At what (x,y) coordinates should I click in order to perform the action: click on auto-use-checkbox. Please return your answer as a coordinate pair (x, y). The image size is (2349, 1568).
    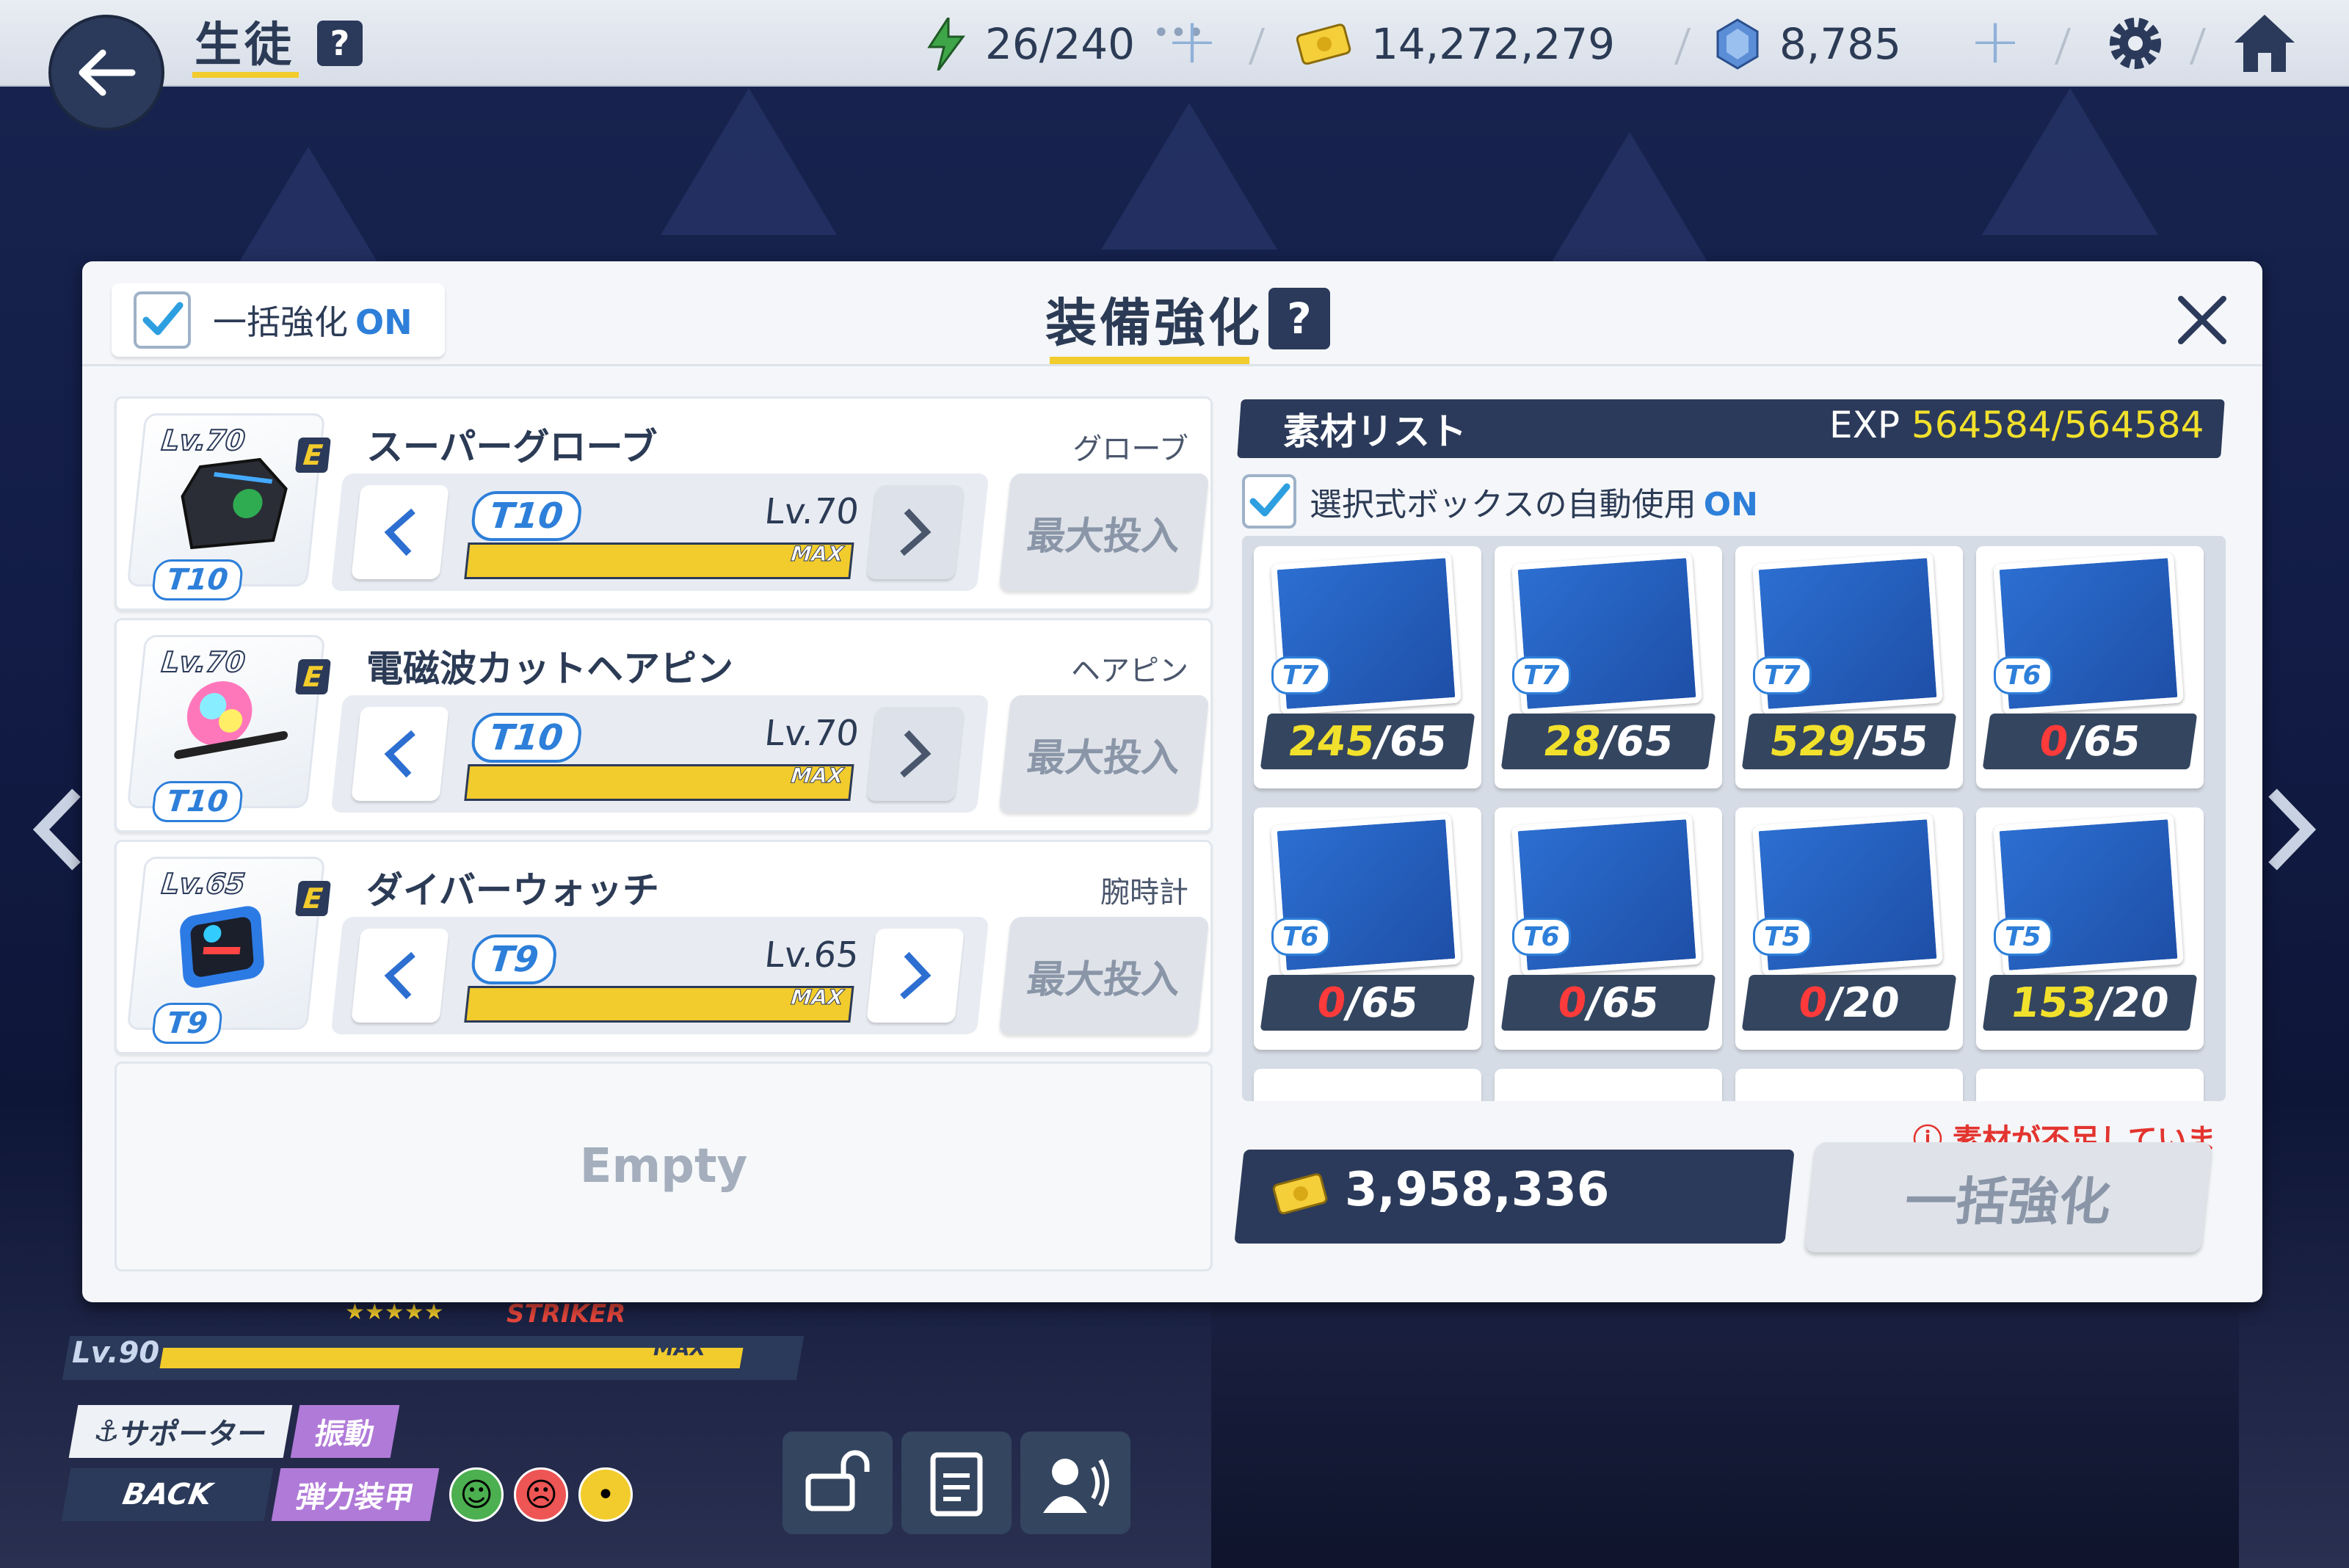
    Looking at the image, I should click on (1269, 501).